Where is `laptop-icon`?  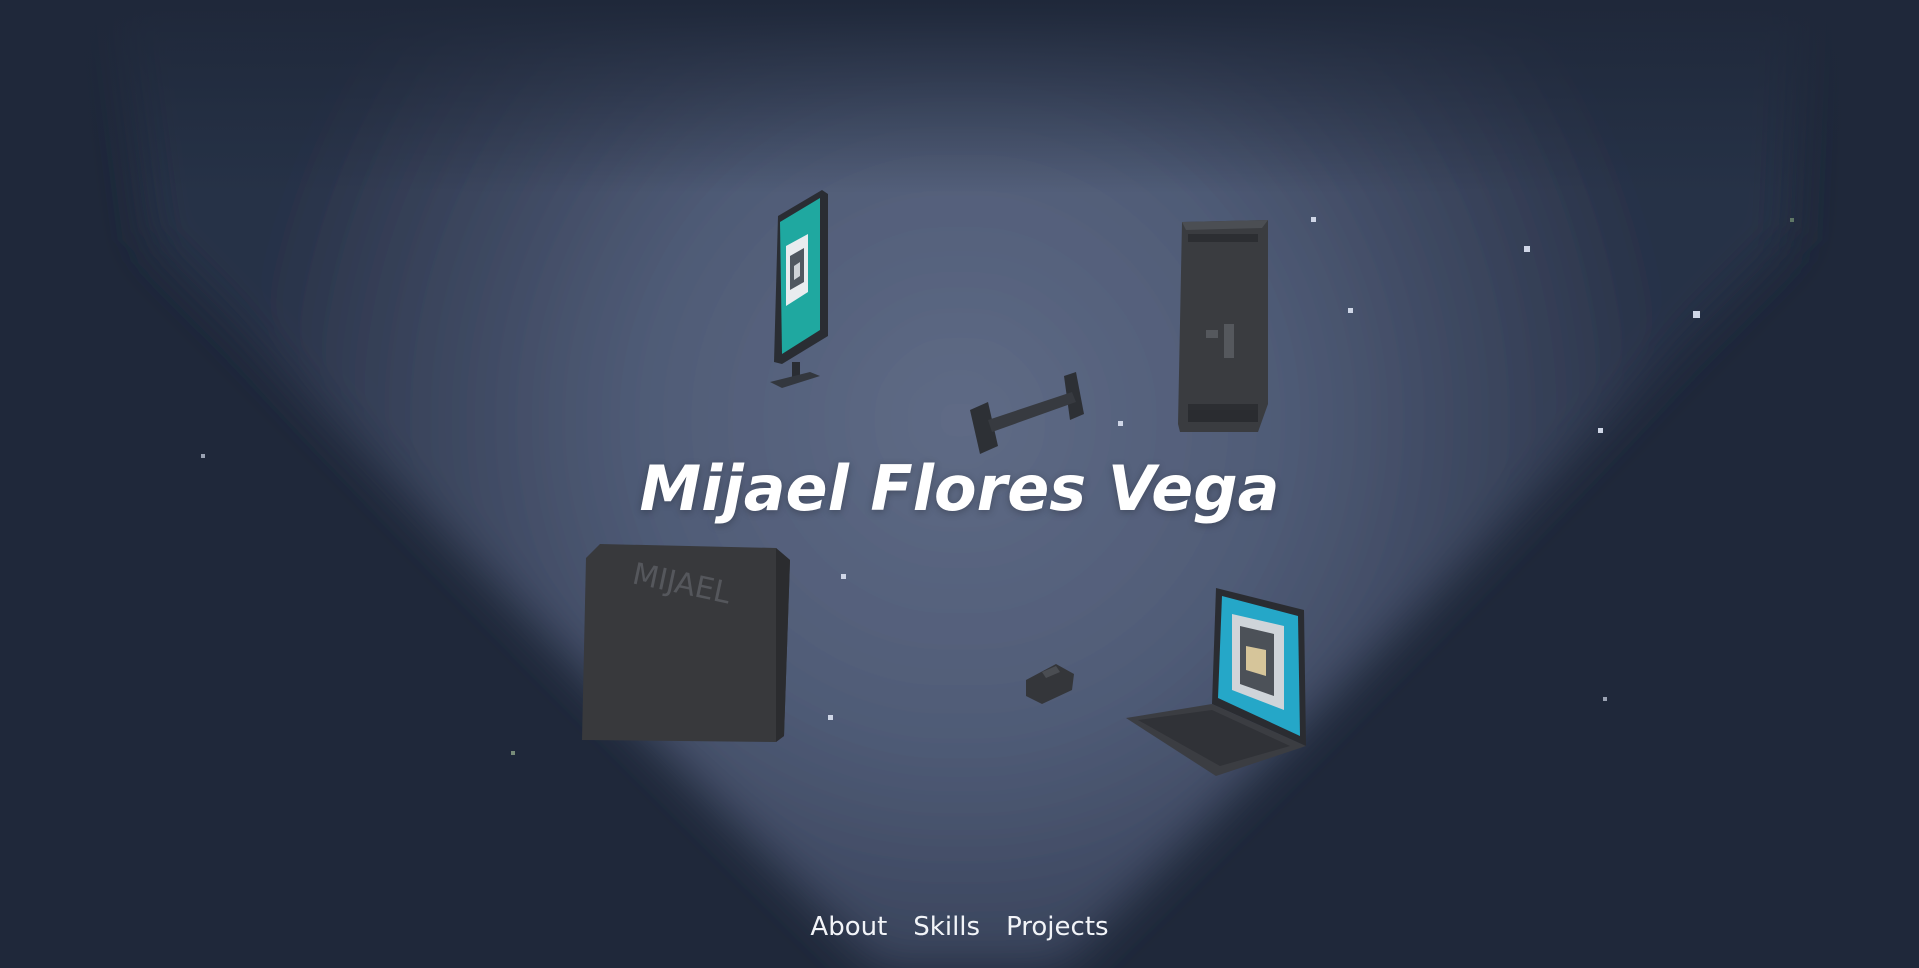 laptop-icon is located at coordinates (1216, 682).